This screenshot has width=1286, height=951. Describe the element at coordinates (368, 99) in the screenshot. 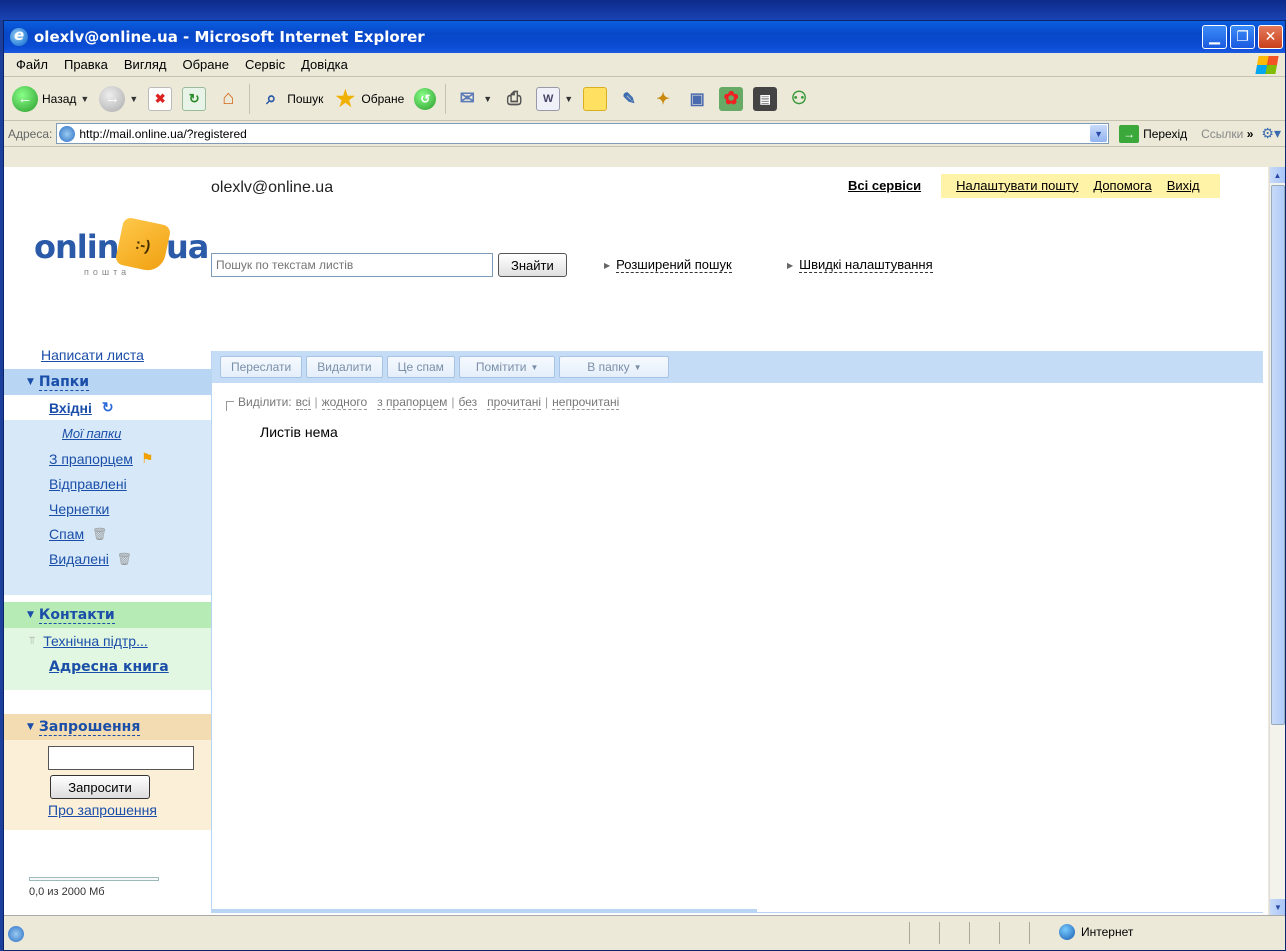

I see `favorites-button: ★ Обране` at that location.